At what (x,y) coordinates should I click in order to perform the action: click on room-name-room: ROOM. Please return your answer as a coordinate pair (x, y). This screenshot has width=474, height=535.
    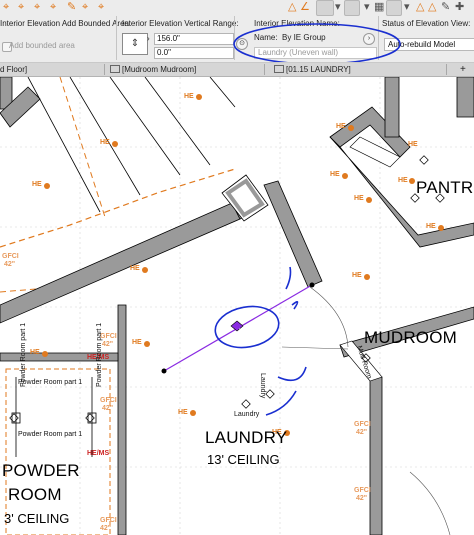
    Looking at the image, I should click on (35, 494).